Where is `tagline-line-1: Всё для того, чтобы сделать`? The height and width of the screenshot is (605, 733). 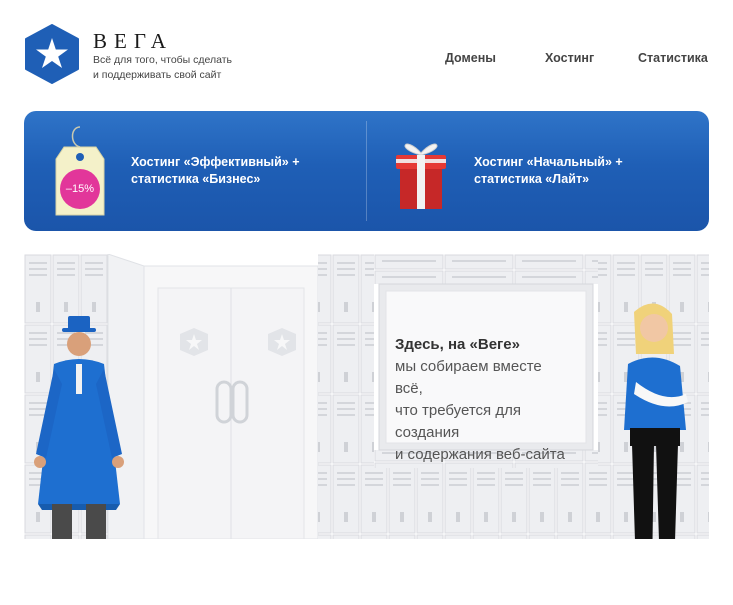
tagline-line-1: Всё для того, чтобы сделать is located at coordinates (163, 60).